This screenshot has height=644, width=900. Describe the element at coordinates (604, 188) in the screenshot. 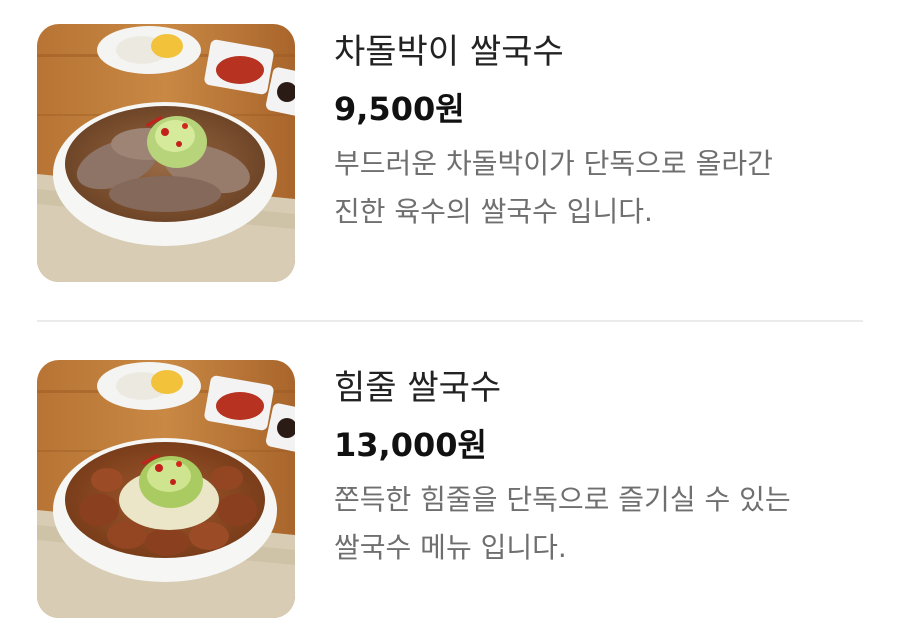

I see `menu-item-description: 부드러운 차돌박이가 단독으로 올라간 진한 육수의 쌀국수 입니다.` at that location.